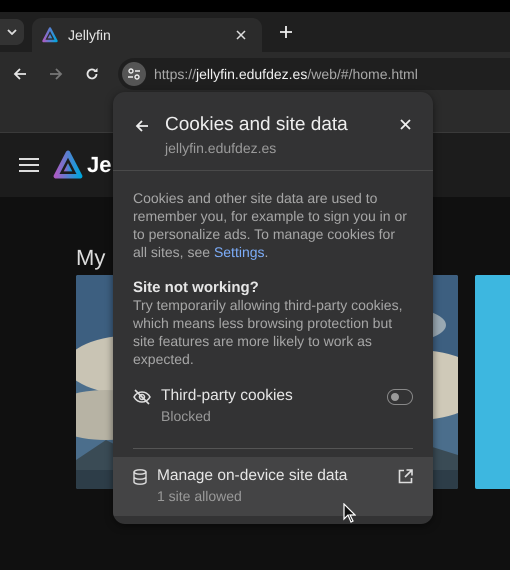  I want to click on address-bar: https://jellyfin.edufdez.es/web/#/home.html, so click(314, 74).